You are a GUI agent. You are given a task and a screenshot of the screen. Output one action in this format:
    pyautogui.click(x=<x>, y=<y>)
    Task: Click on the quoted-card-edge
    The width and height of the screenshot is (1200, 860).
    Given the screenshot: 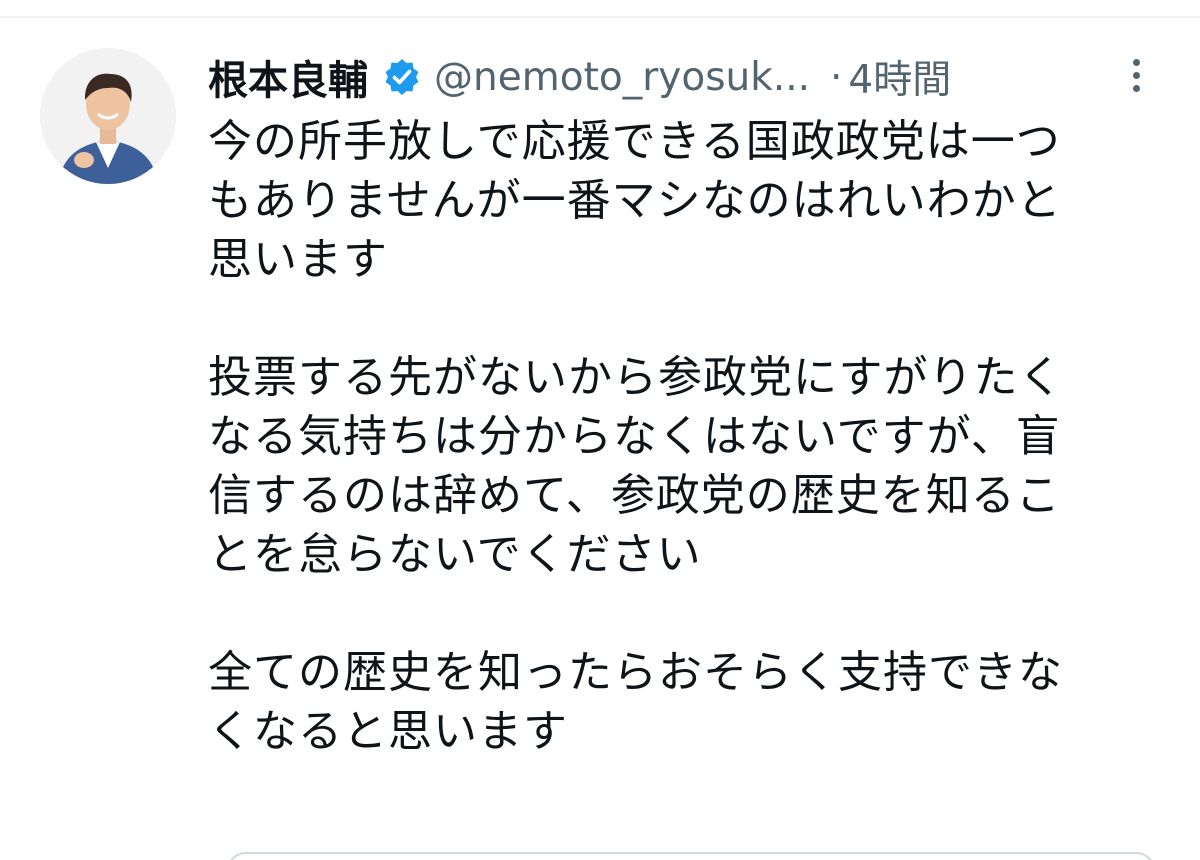 What is the action you would take?
    pyautogui.click(x=691, y=856)
    